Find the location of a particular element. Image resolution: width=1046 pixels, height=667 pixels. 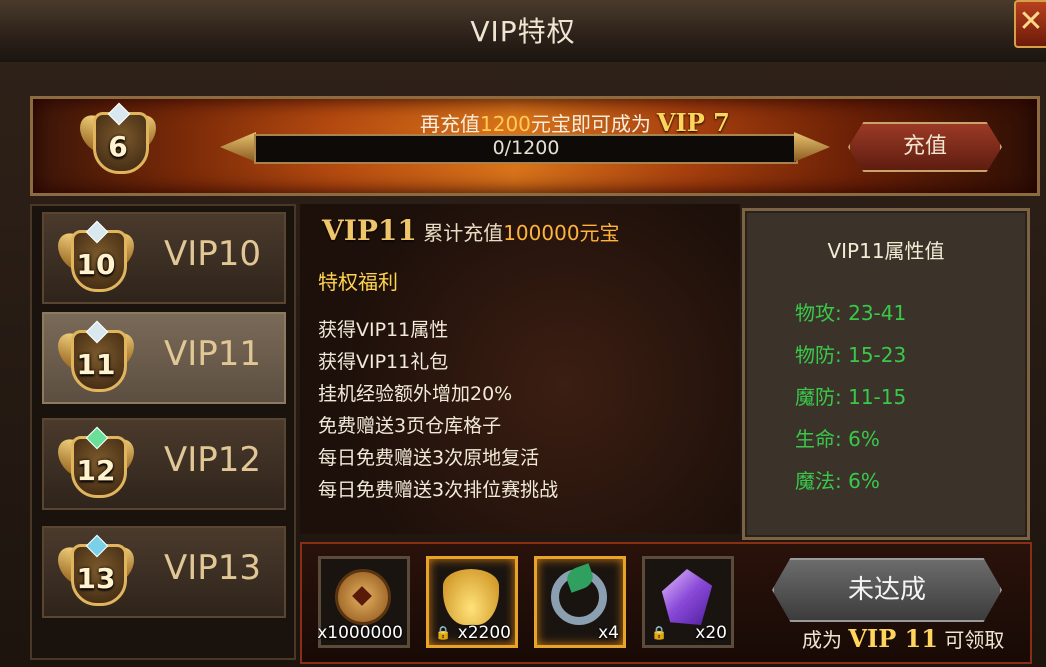

reward-slot-ingot: 🔒 x2200 is located at coordinates (472, 602).